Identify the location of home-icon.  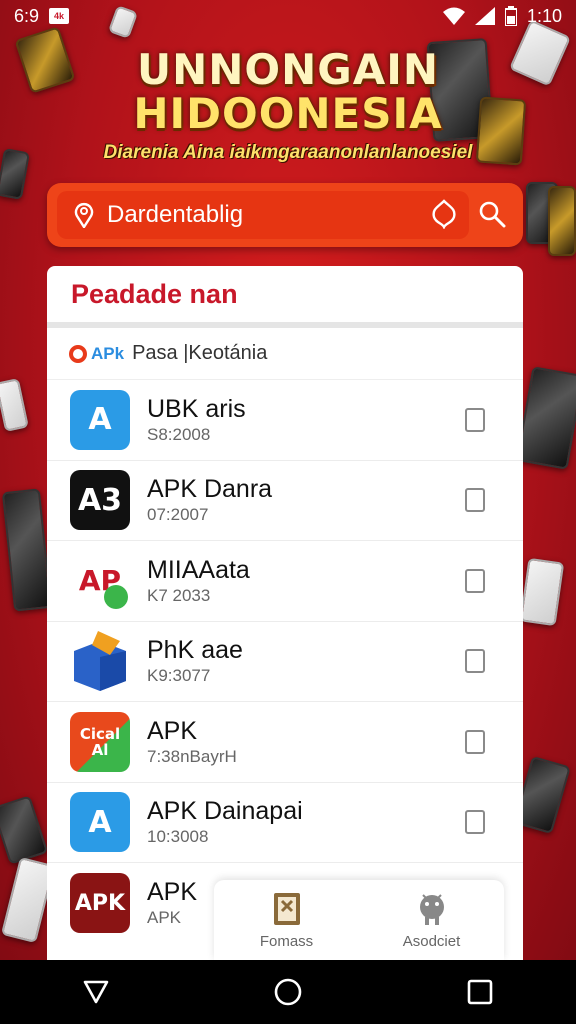
(288, 992).